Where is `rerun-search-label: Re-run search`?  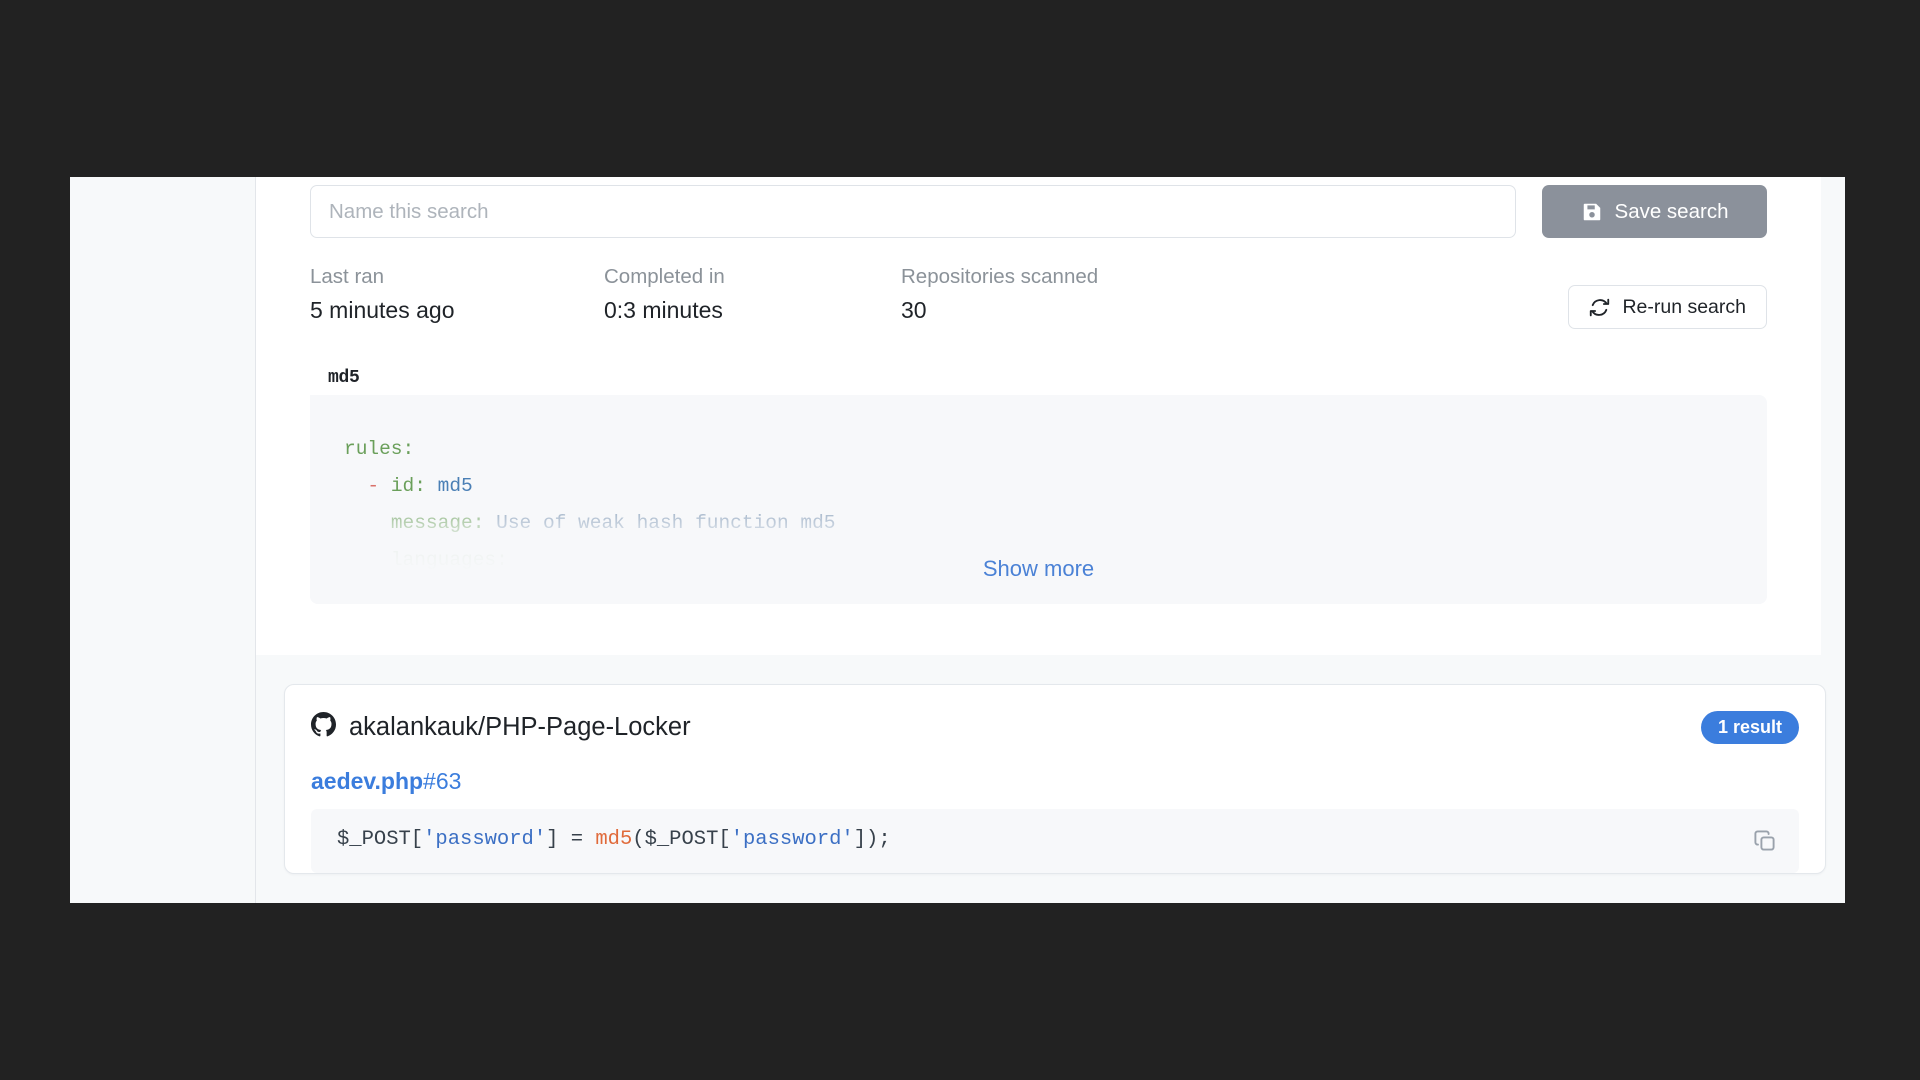
rerun-search-label: Re-run search is located at coordinates (1684, 306).